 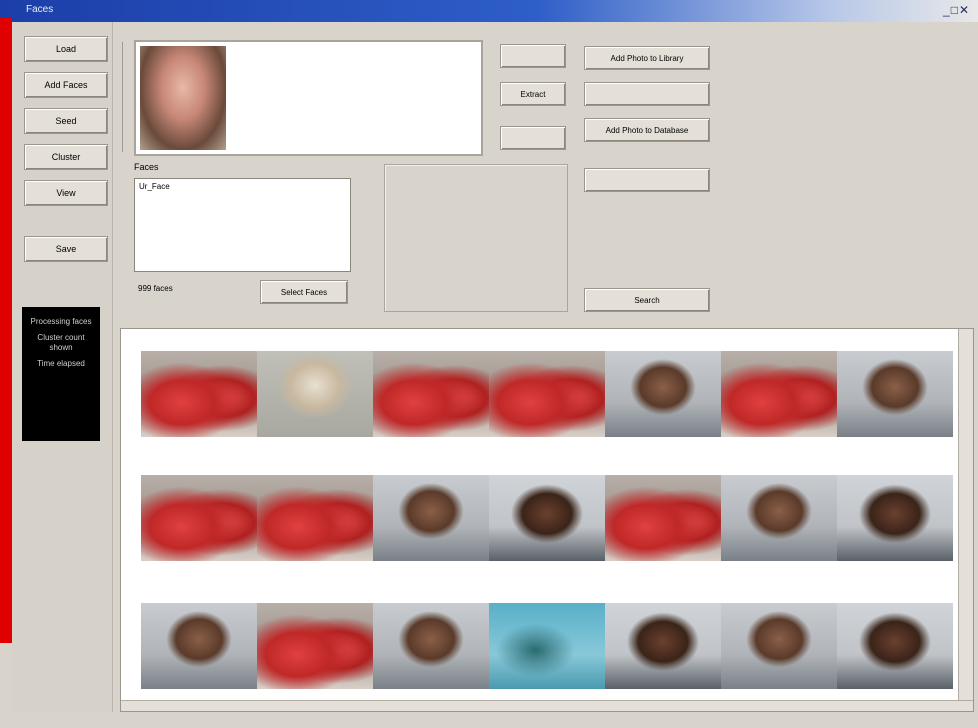 What do you see at coordinates (6, 330) in the screenshot?
I see `red-accent-bar` at bounding box center [6, 330].